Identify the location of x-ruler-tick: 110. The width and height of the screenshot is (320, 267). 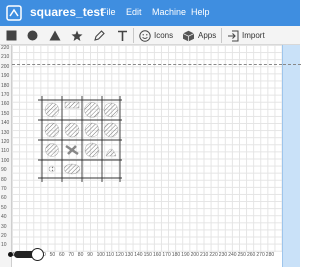
(110, 255).